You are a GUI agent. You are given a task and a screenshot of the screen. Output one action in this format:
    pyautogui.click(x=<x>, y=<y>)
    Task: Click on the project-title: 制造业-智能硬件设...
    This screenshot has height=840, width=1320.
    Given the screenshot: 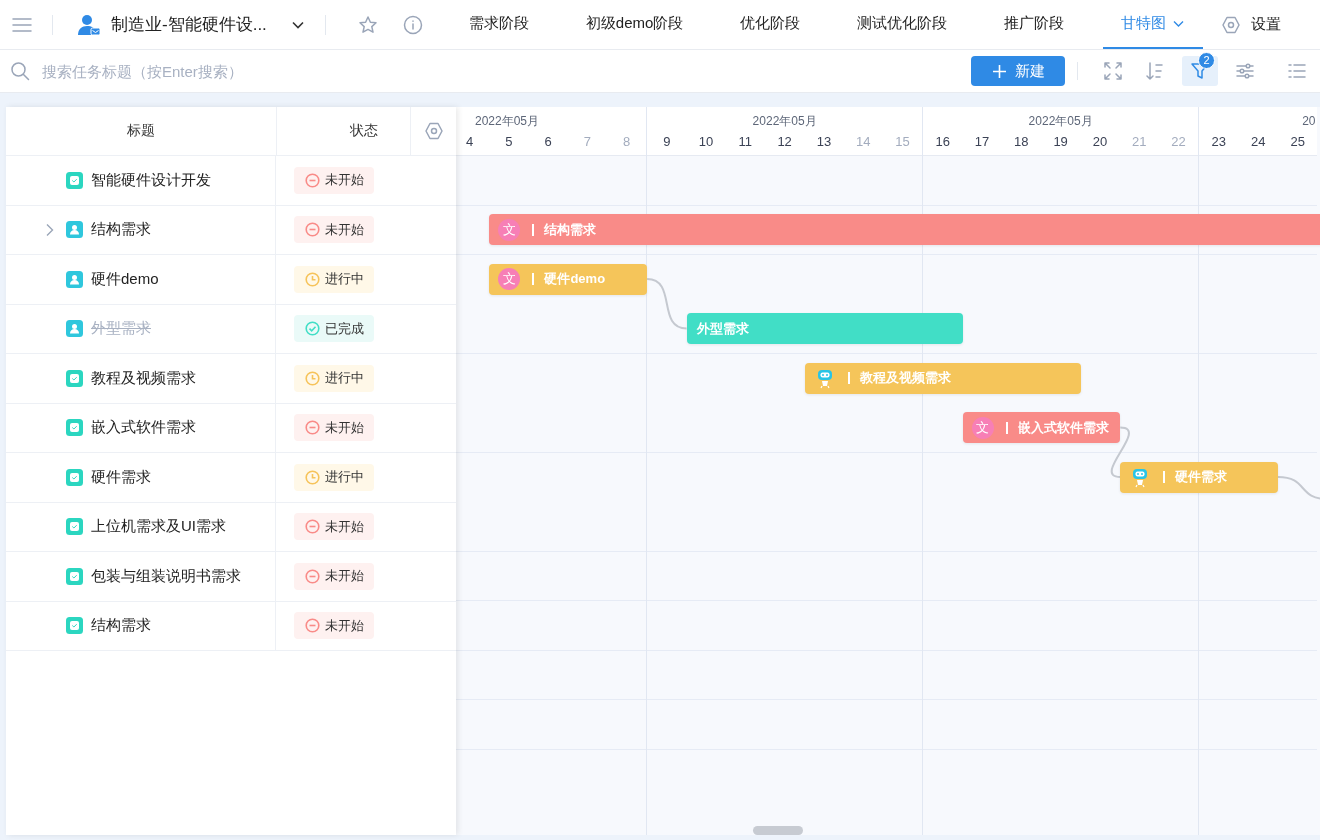 What is the action you would take?
    pyautogui.click(x=189, y=25)
    